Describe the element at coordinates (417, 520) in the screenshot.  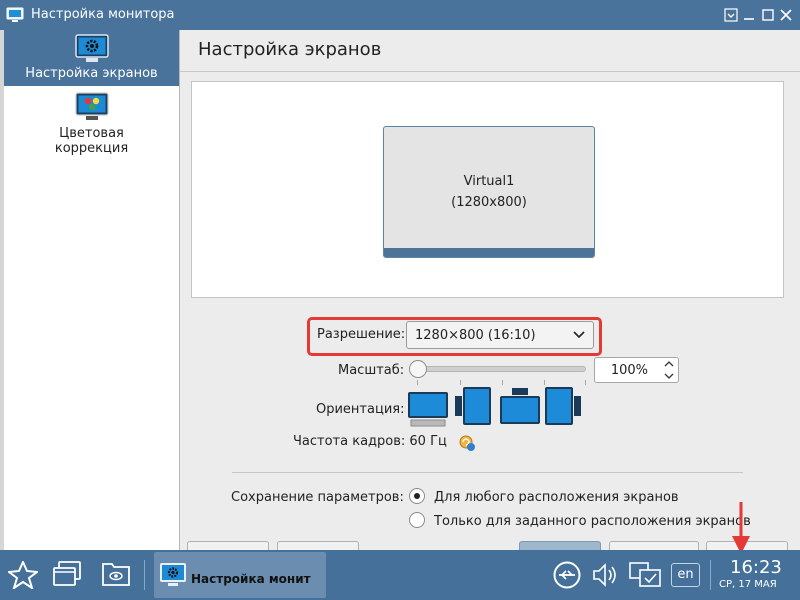
I see `radio-specific-layout` at that location.